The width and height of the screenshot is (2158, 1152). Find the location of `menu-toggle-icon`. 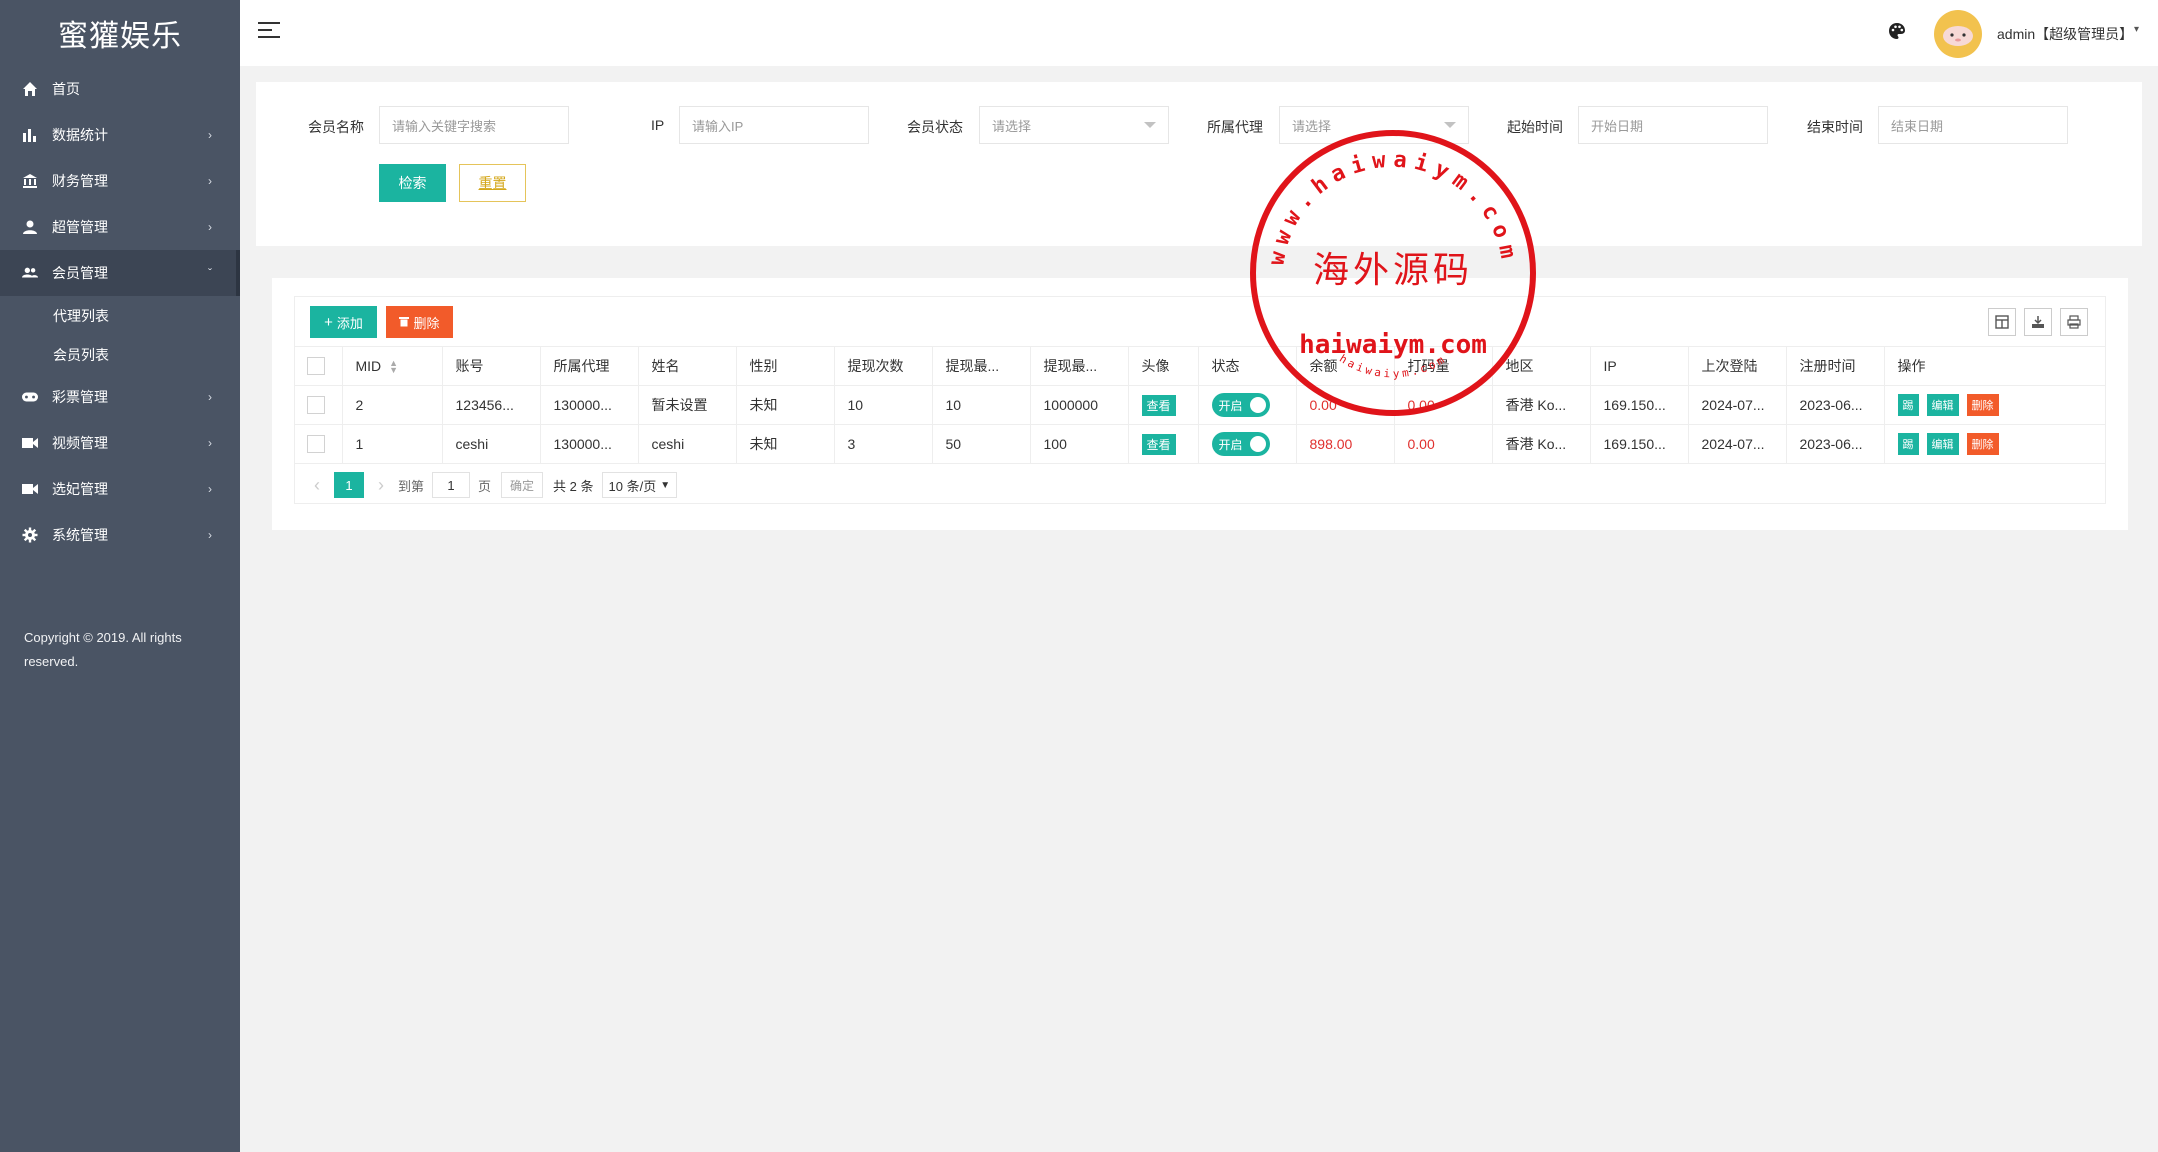

menu-toggle-icon is located at coordinates (269, 32).